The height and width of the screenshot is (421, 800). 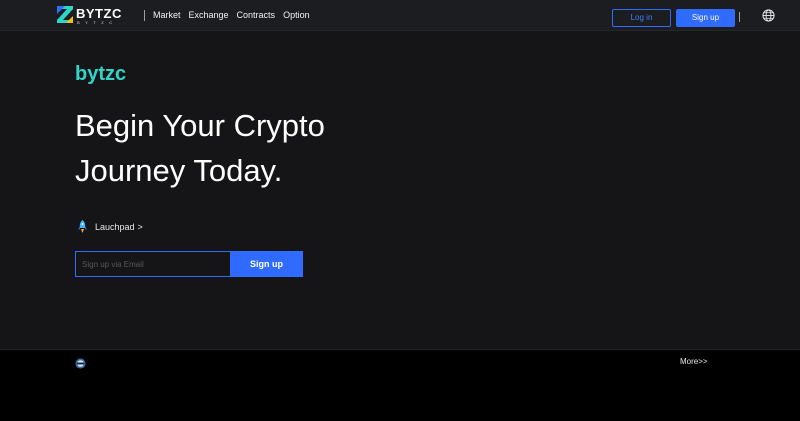 I want to click on signup-button-header: Sign up, so click(x=705, y=18).